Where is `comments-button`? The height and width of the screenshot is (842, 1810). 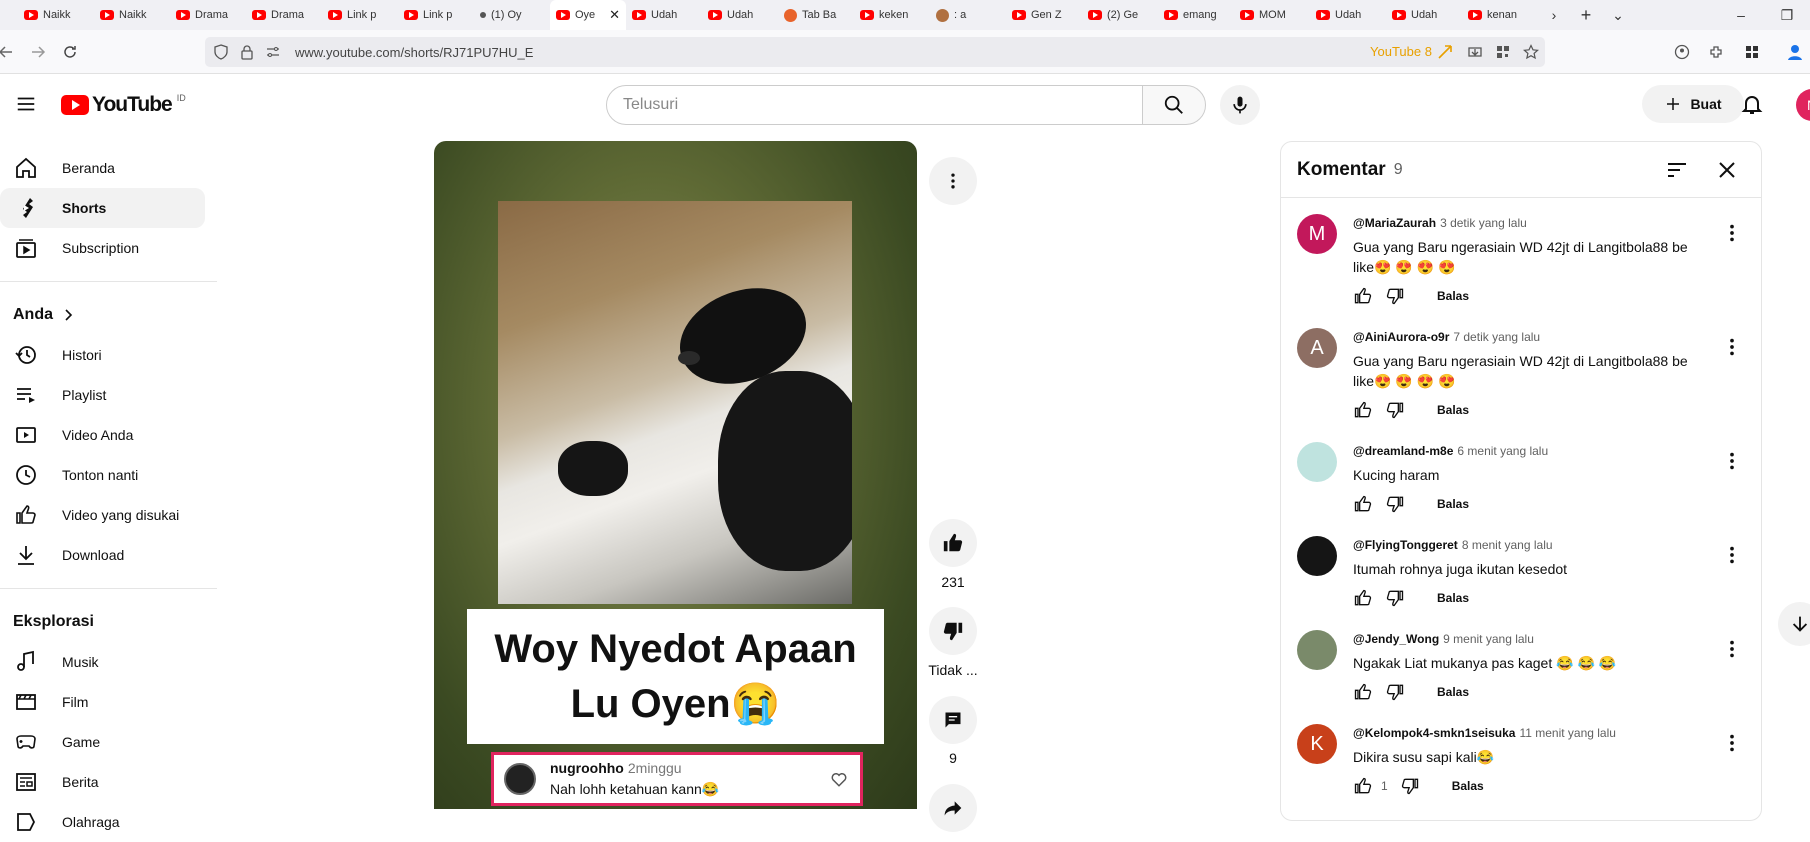 comments-button is located at coordinates (953, 720).